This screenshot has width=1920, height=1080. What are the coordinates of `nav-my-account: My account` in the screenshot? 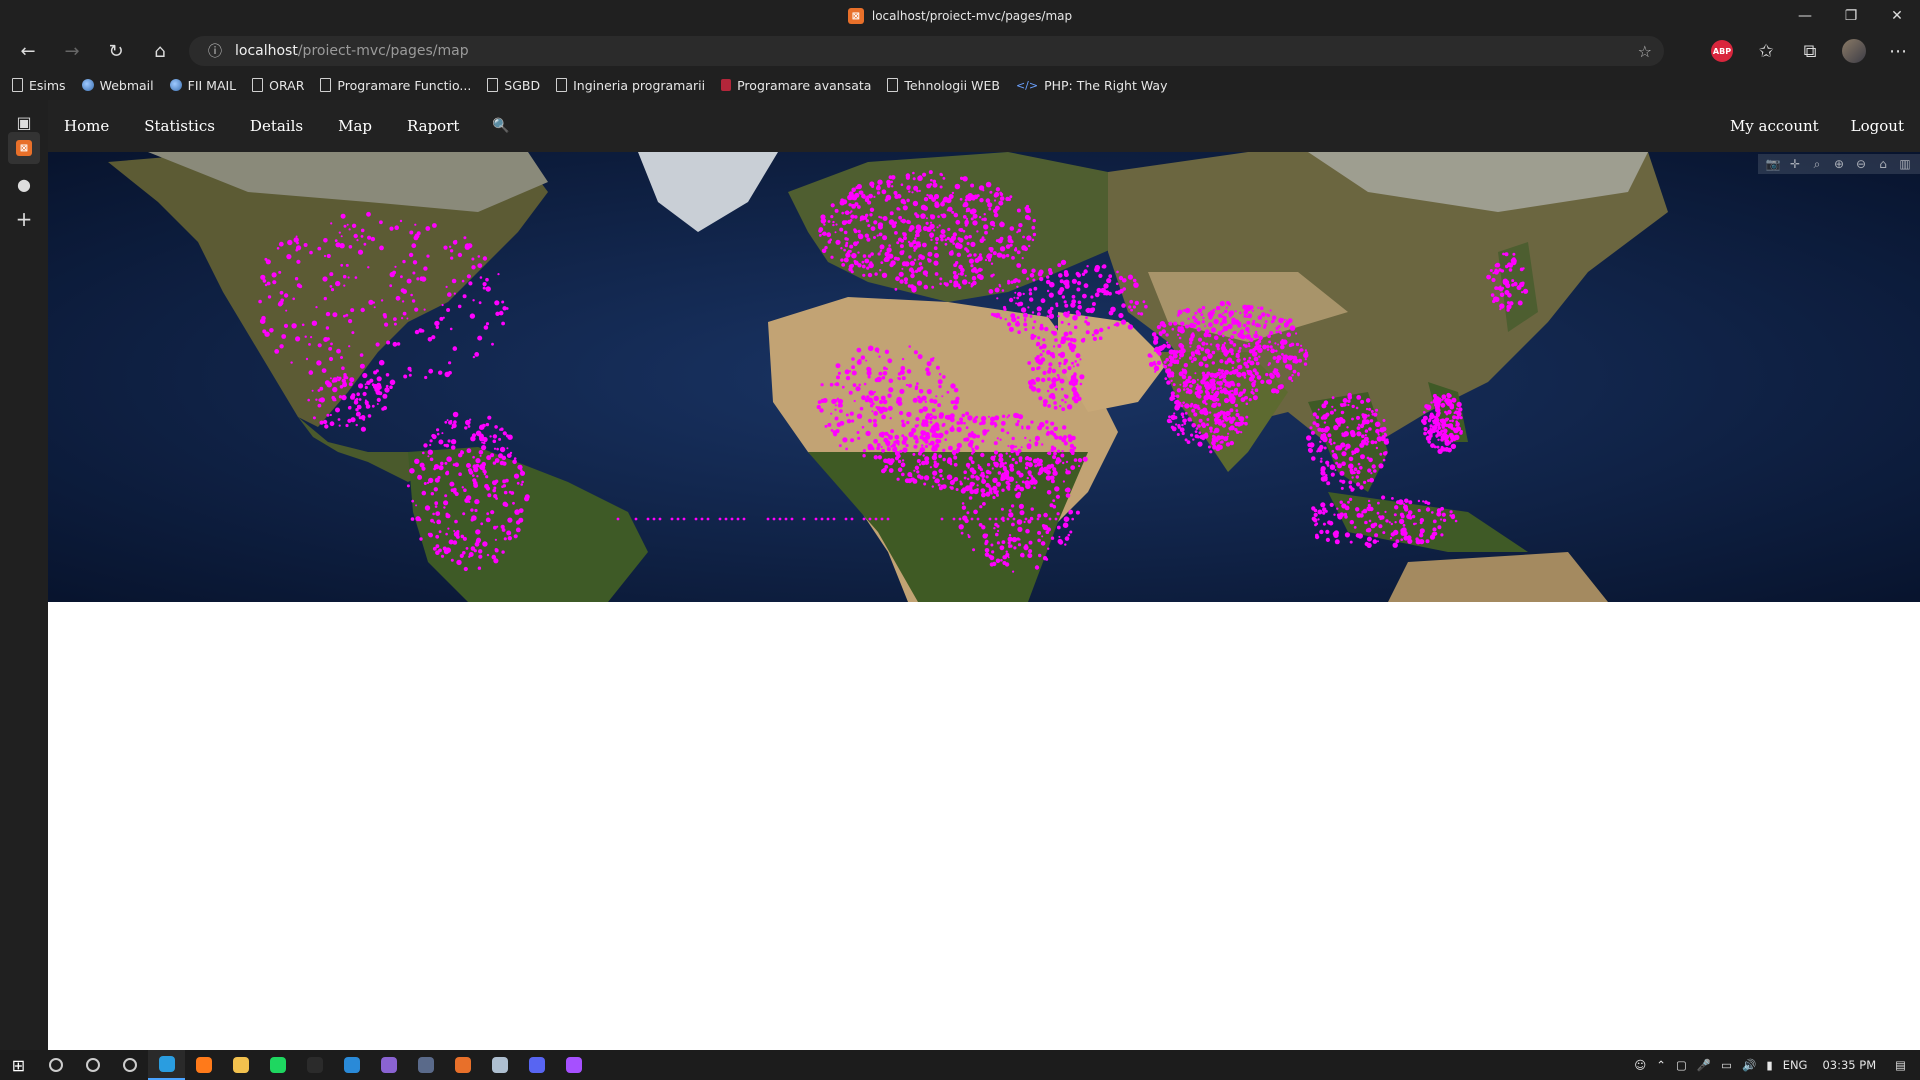 It's located at (1774, 126).